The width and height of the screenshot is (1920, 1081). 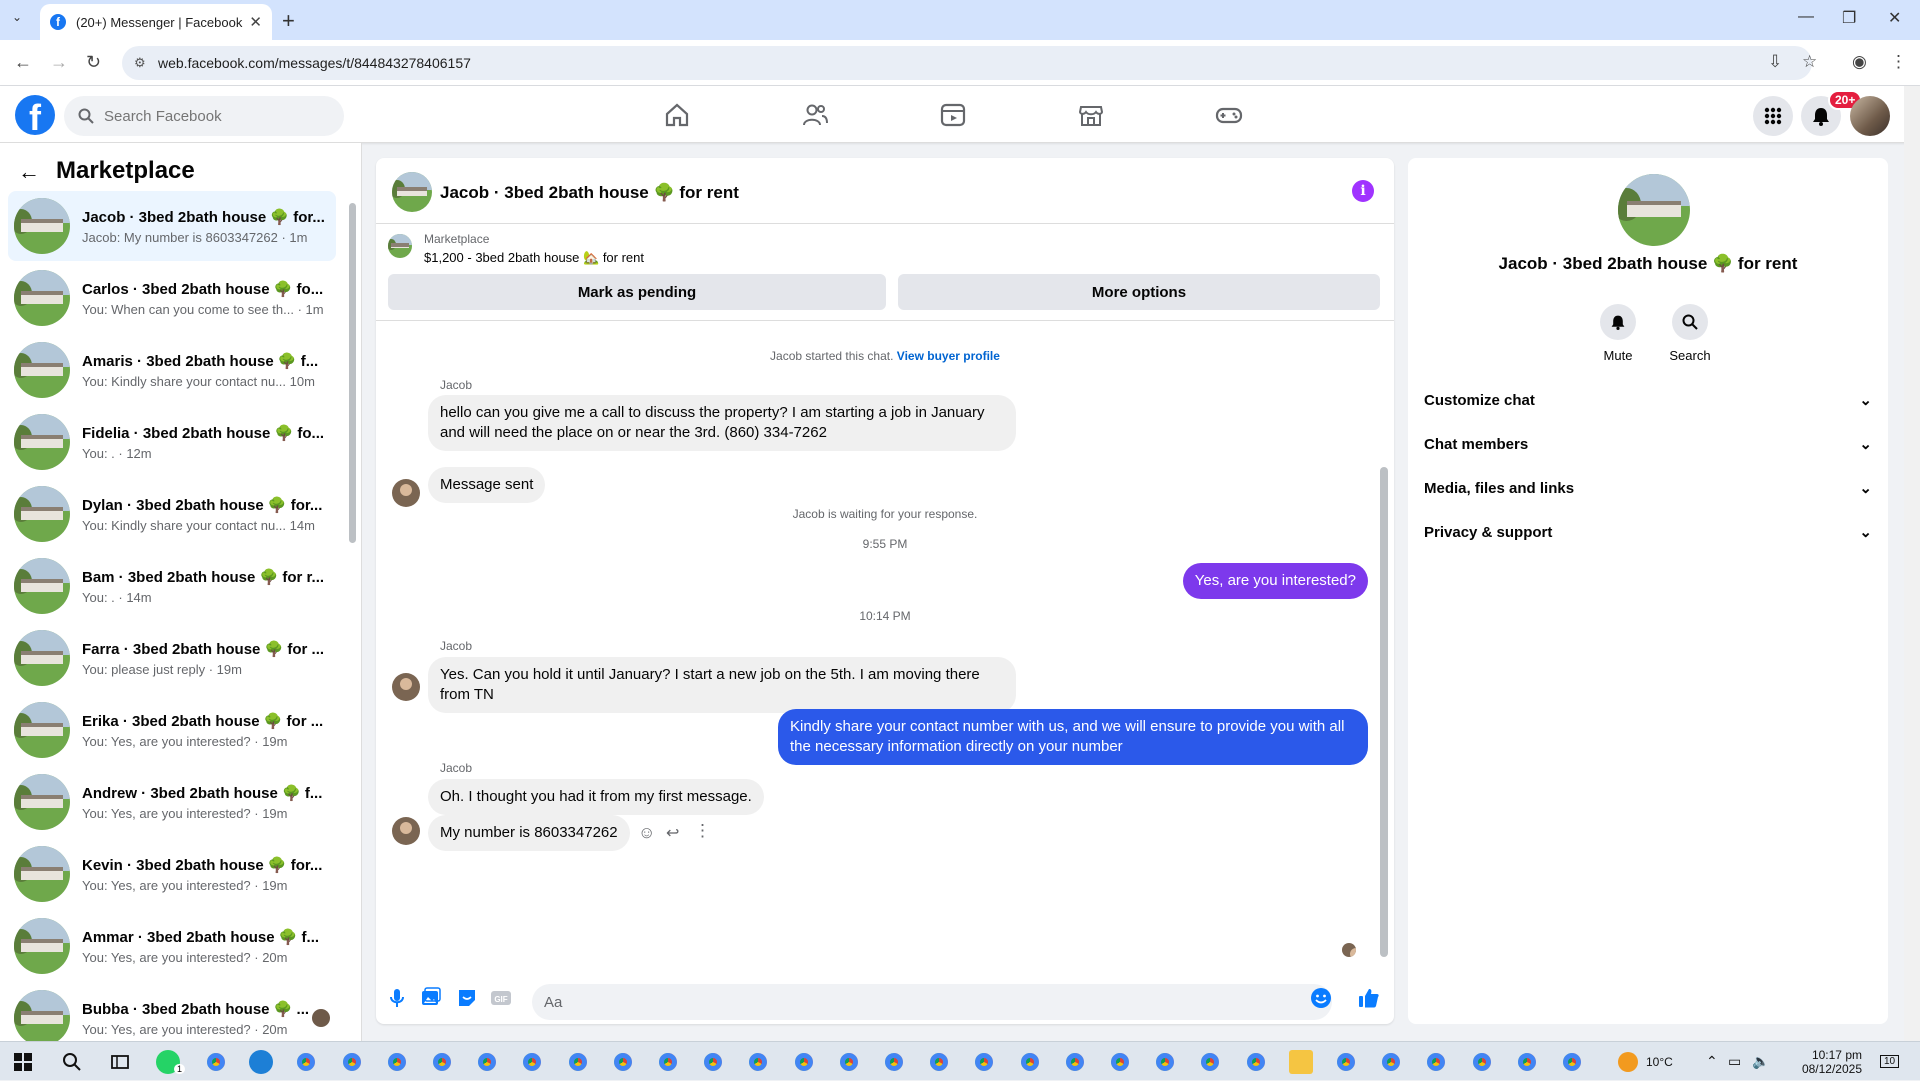 What do you see at coordinates (72, 1062) in the screenshot?
I see `taskbar-search-icon` at bounding box center [72, 1062].